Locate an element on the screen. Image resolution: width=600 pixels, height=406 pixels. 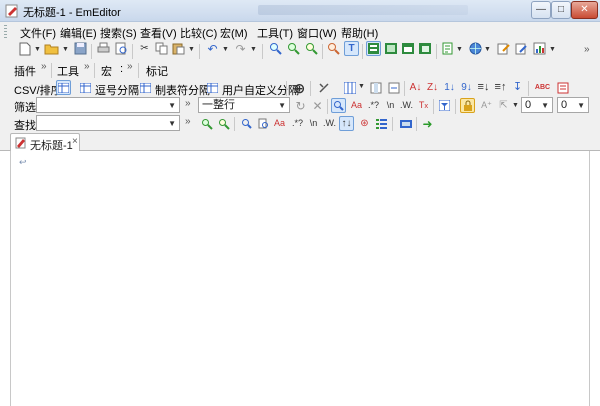
find-match-case-icon: Aa is located at coordinates (279, 123).